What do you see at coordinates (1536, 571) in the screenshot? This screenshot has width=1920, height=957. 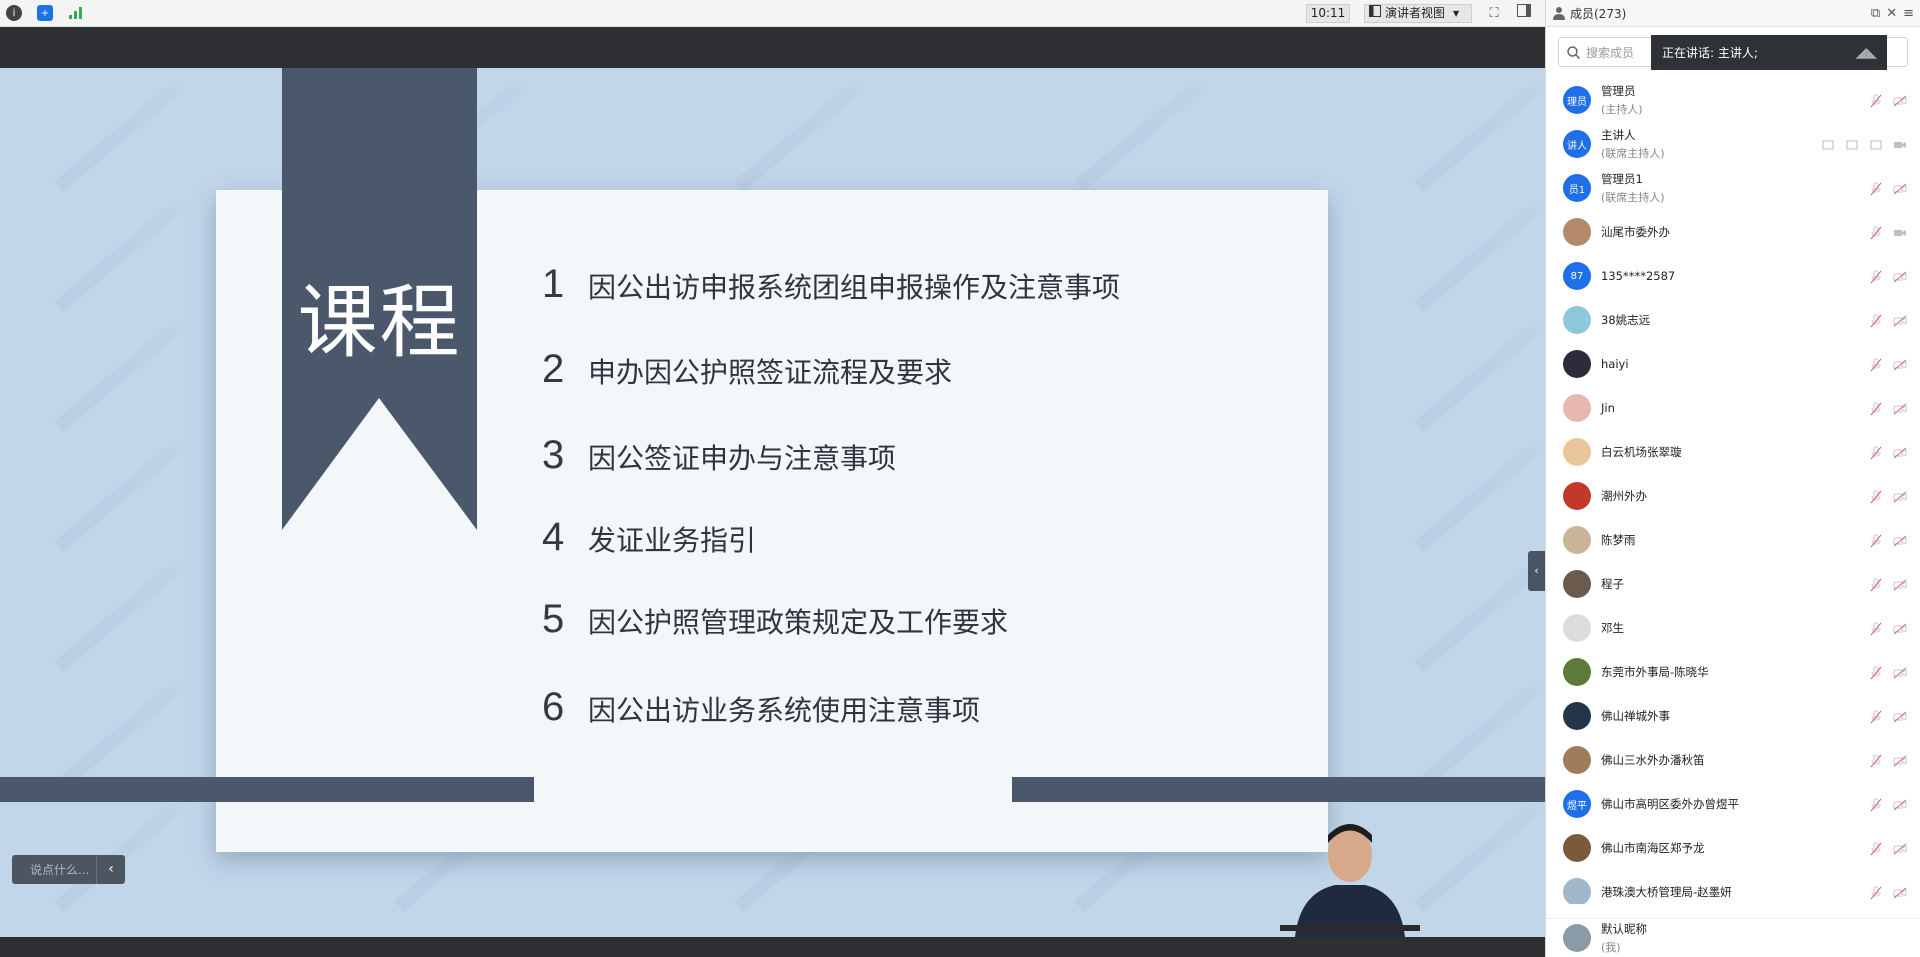 I see `panel-collapse-tab: ‹` at bounding box center [1536, 571].